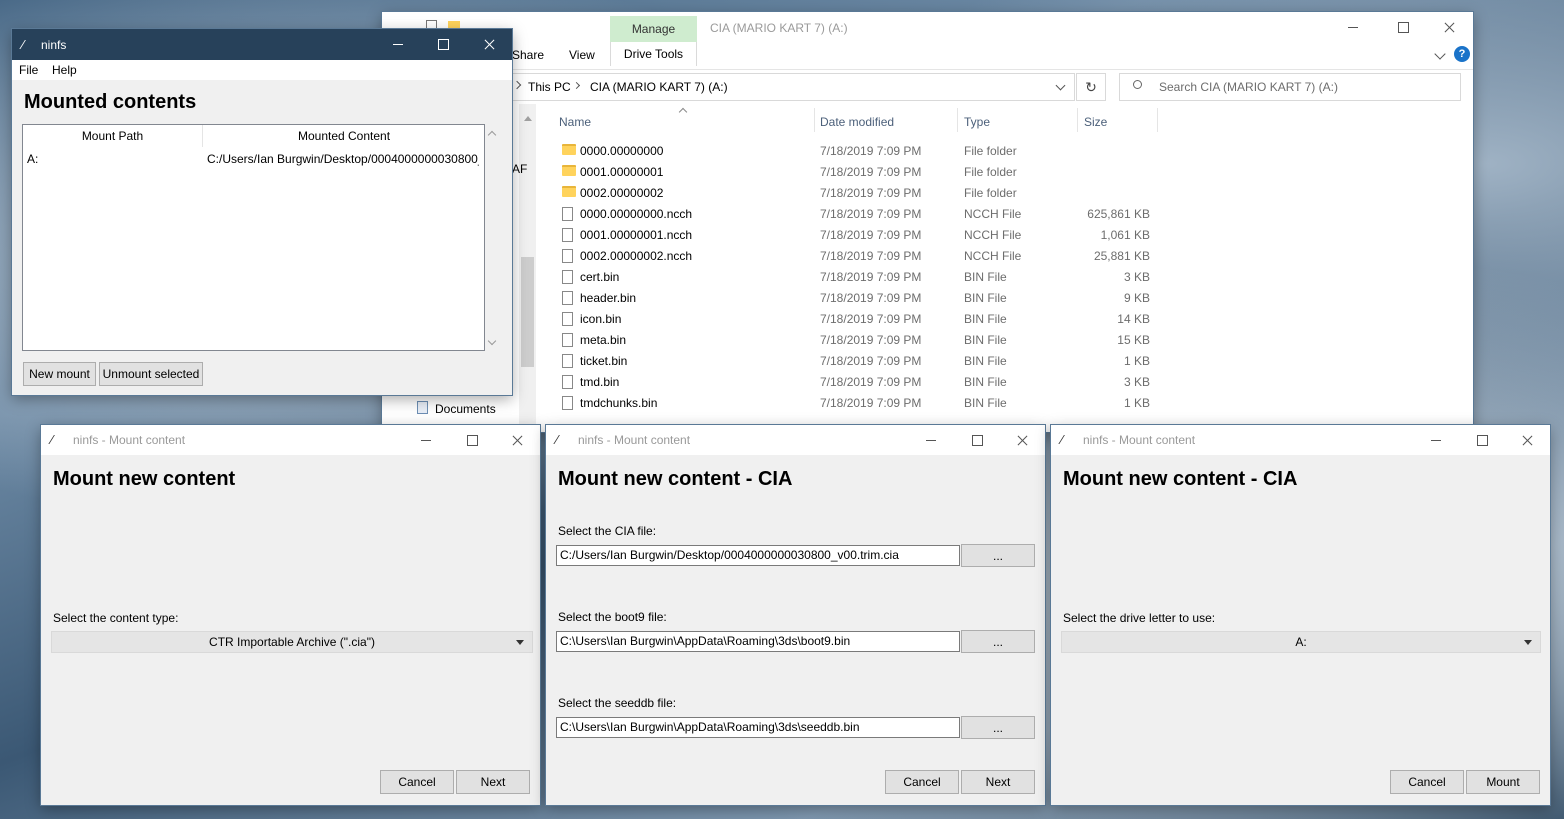 This screenshot has width=1564, height=819. I want to click on ninfs-minimize-button, so click(398, 44).